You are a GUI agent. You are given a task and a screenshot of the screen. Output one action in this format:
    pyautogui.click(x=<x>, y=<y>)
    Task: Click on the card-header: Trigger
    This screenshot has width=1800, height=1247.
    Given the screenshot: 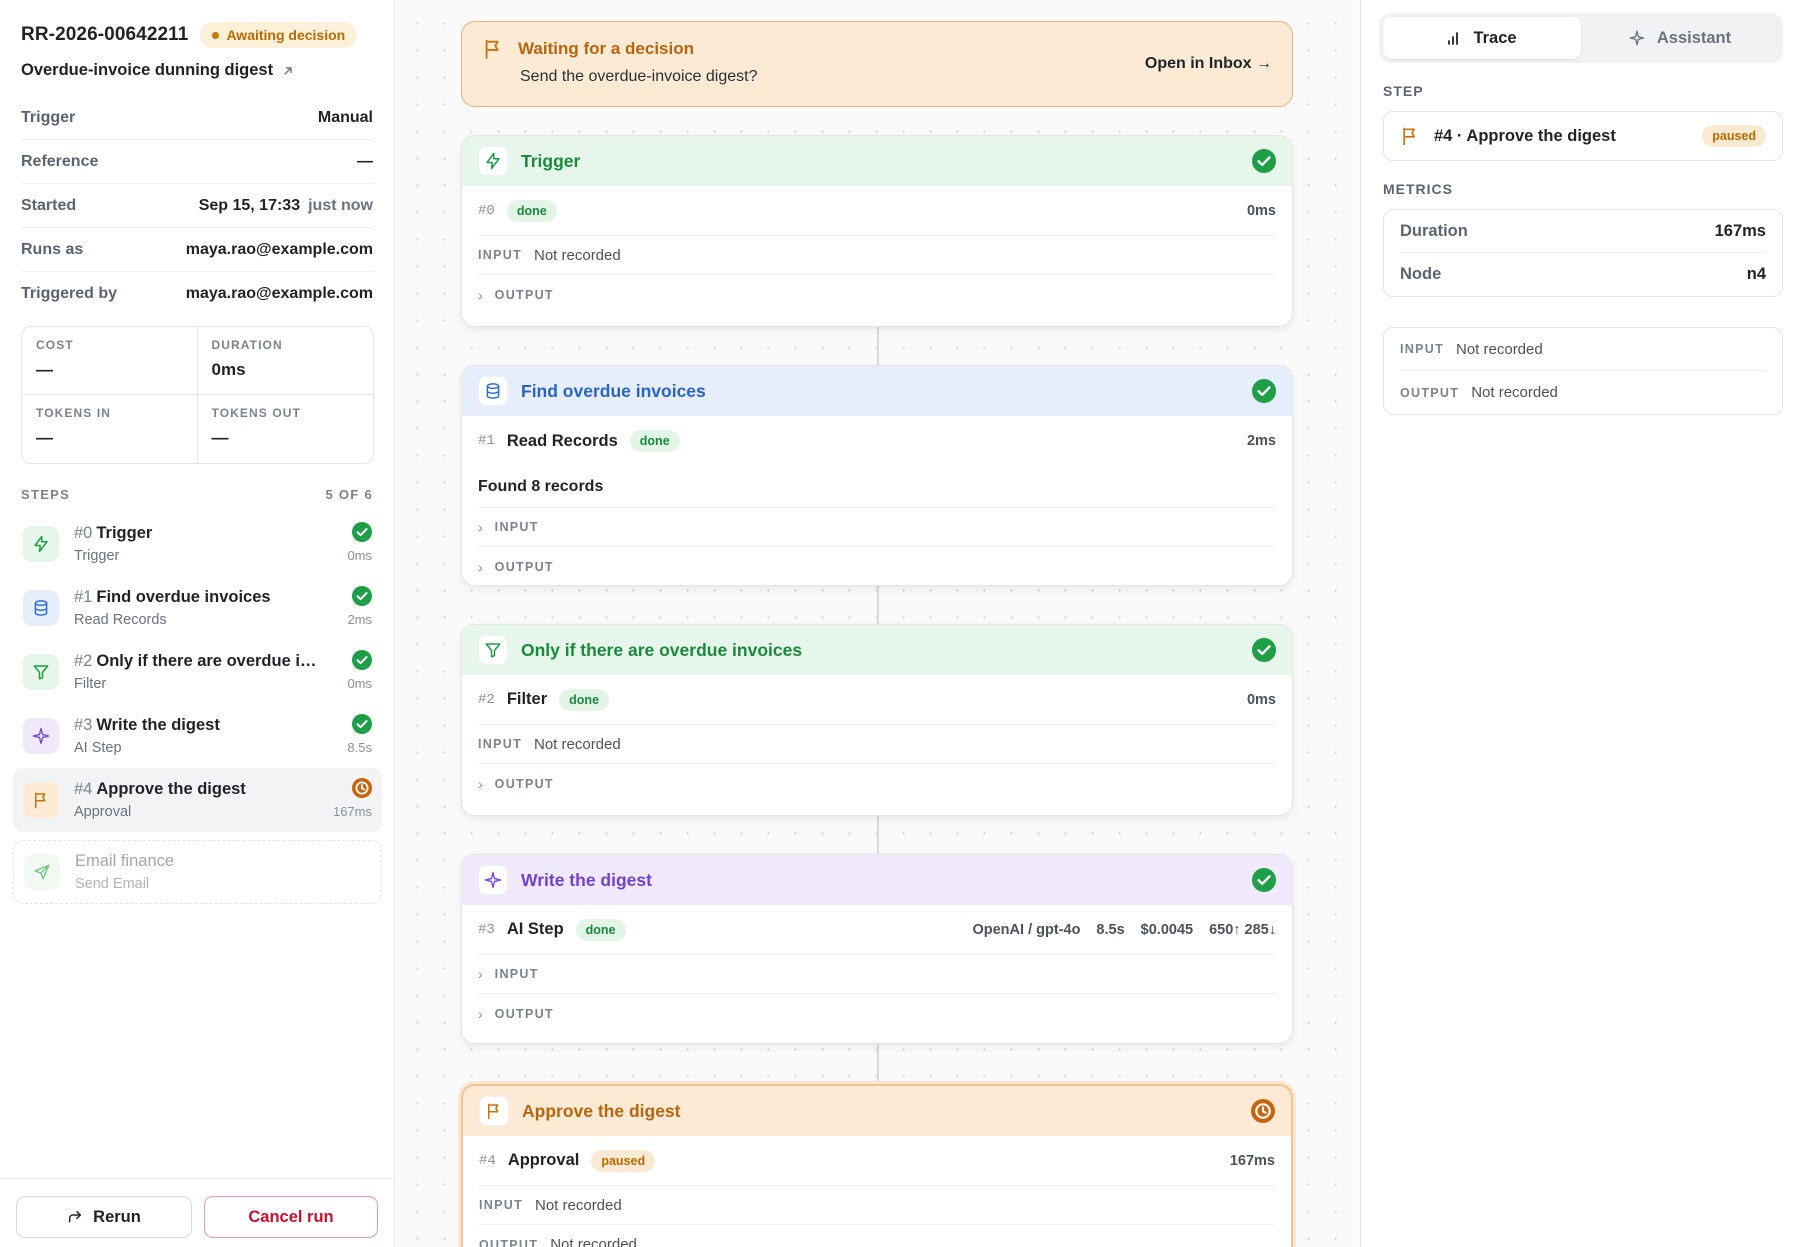 What is the action you would take?
    pyautogui.click(x=877, y=161)
    